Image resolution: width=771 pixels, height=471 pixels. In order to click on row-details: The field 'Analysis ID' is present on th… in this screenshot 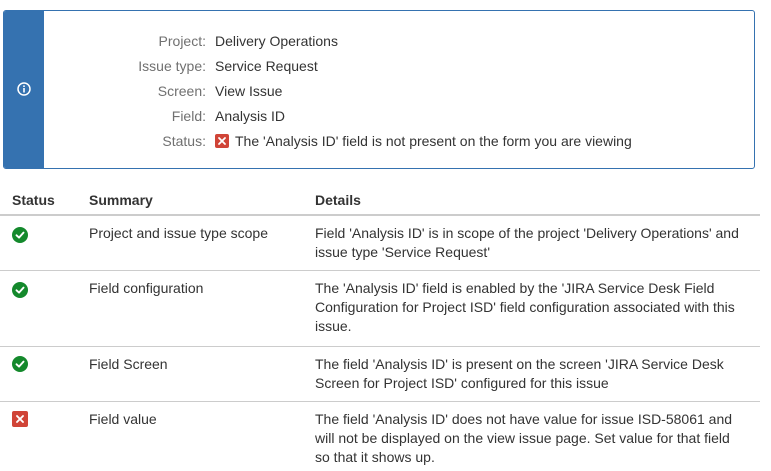, I will do `click(532, 374)`.